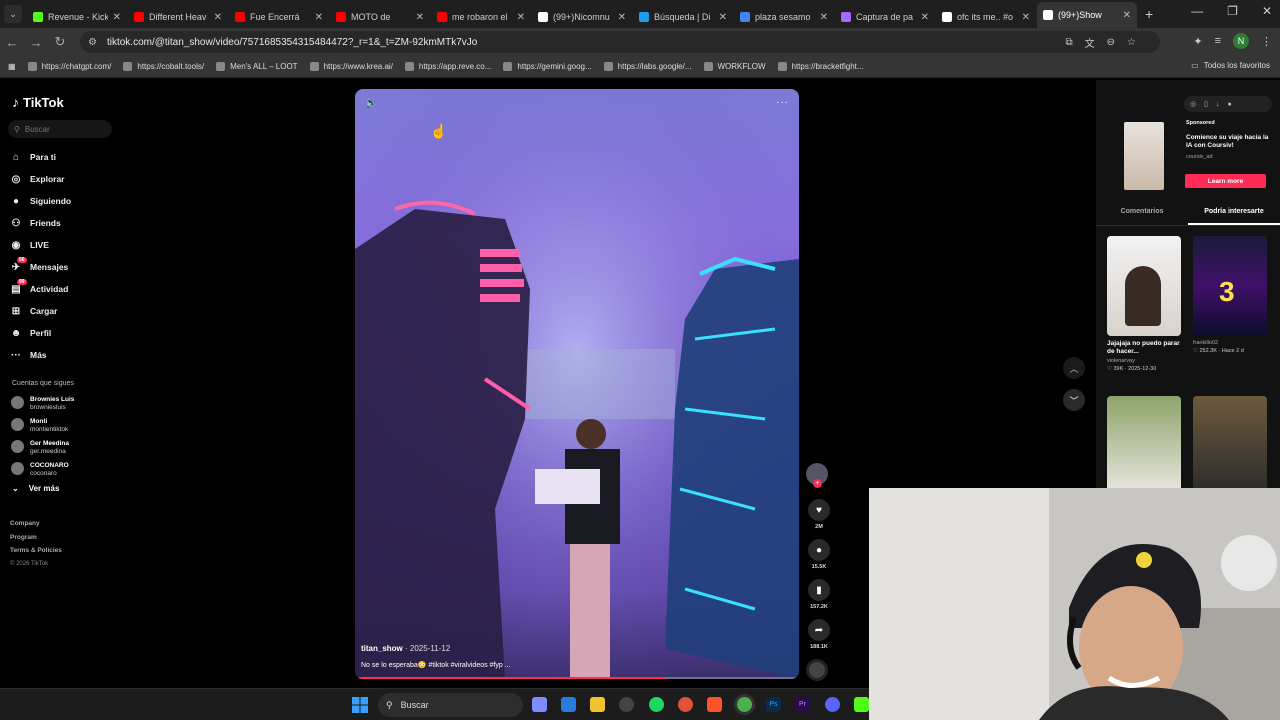 The width and height of the screenshot is (1280, 720). What do you see at coordinates (597, 704) in the screenshot?
I see `file-explorer-icon` at bounding box center [597, 704].